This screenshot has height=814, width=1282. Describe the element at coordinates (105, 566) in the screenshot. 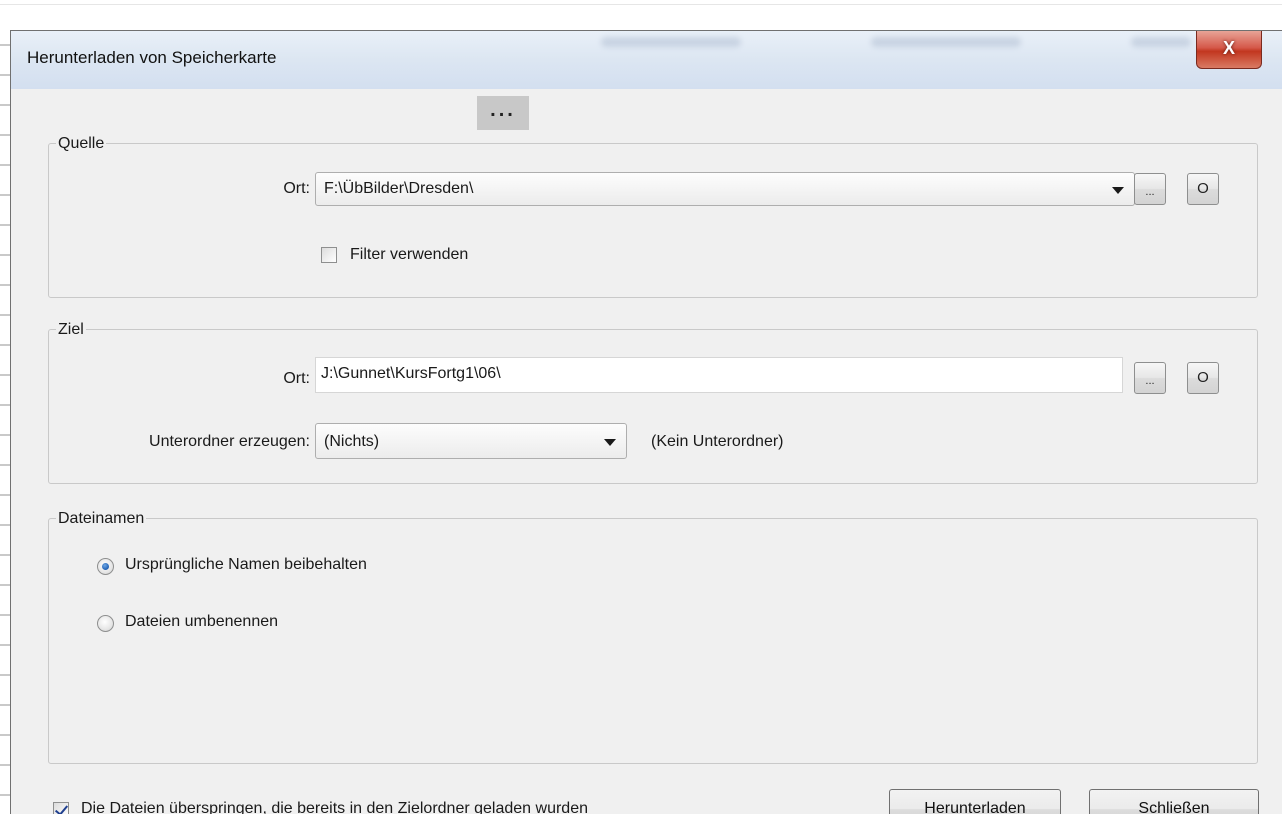

I see `keep-names-radio` at that location.